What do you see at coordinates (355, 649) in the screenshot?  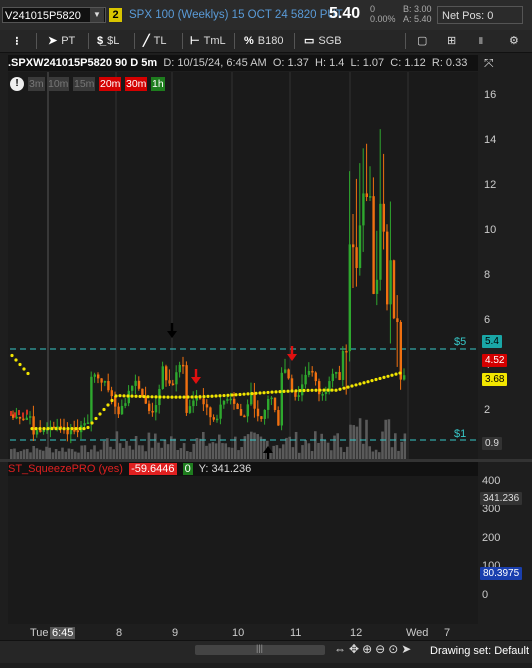 I see `move-icon: ✥` at bounding box center [355, 649].